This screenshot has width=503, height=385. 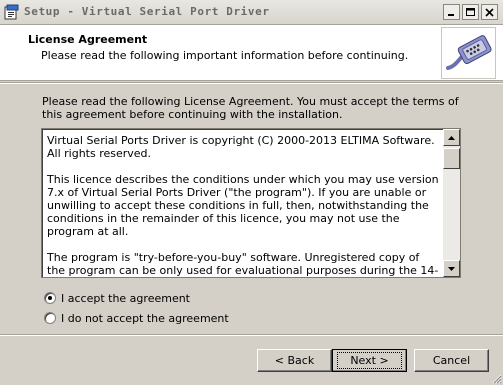 I want to click on arrow-down-icon, so click(x=451, y=268).